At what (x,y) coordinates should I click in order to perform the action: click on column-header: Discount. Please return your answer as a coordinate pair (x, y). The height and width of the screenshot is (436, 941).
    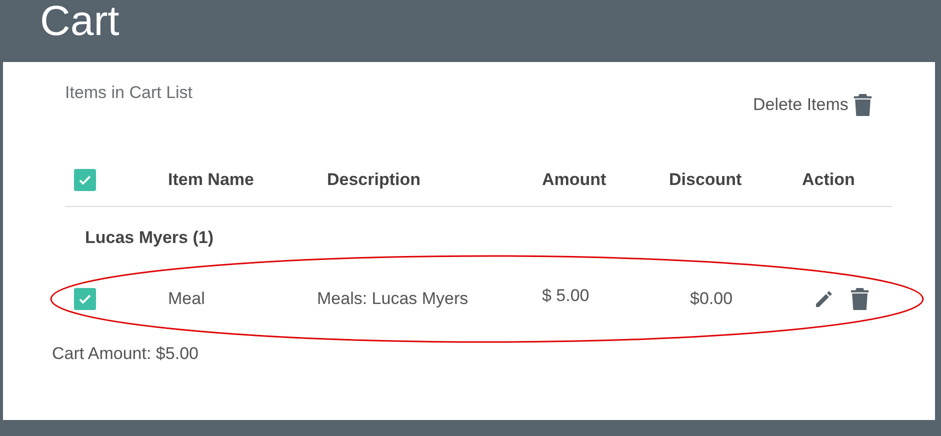
    Looking at the image, I should click on (705, 179).